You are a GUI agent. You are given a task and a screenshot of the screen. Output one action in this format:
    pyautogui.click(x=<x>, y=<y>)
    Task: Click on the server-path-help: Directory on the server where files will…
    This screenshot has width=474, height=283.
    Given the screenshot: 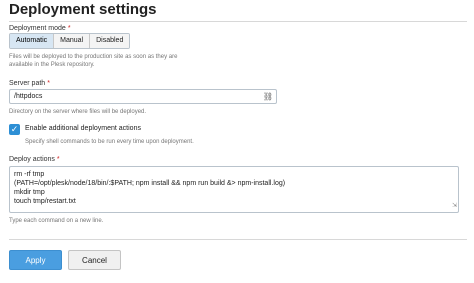 What is the action you would take?
    pyautogui.click(x=78, y=112)
    